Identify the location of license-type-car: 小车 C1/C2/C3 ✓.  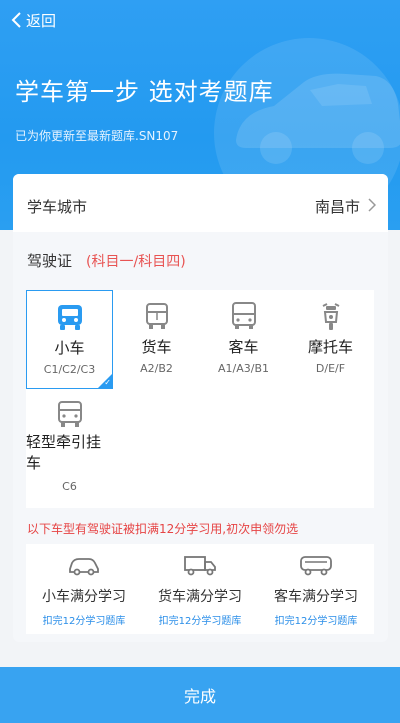
(69, 339).